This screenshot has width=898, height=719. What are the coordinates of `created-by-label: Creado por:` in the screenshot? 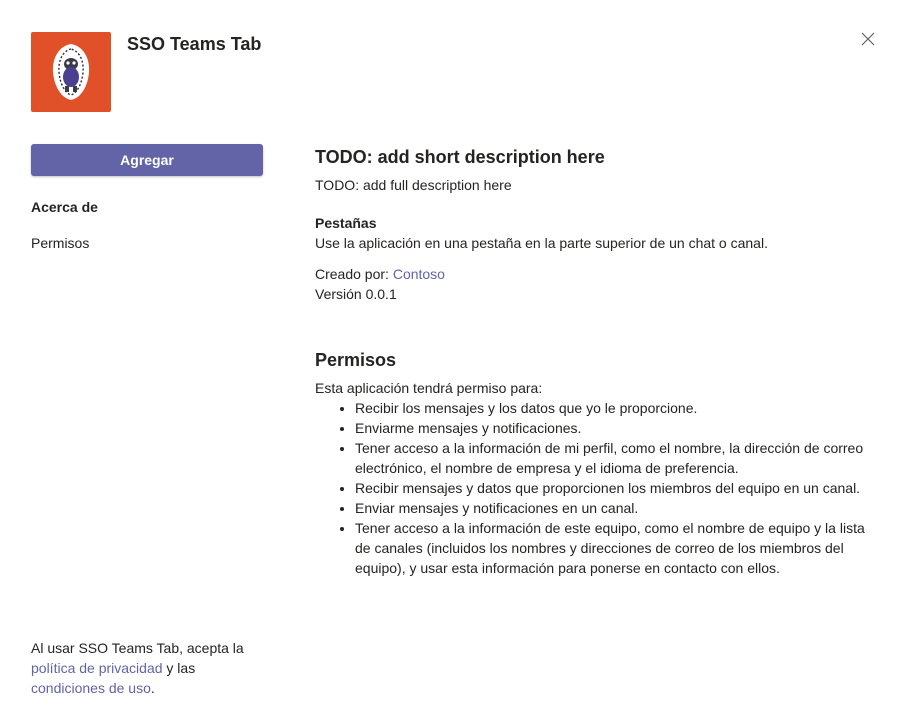 It's located at (352, 274).